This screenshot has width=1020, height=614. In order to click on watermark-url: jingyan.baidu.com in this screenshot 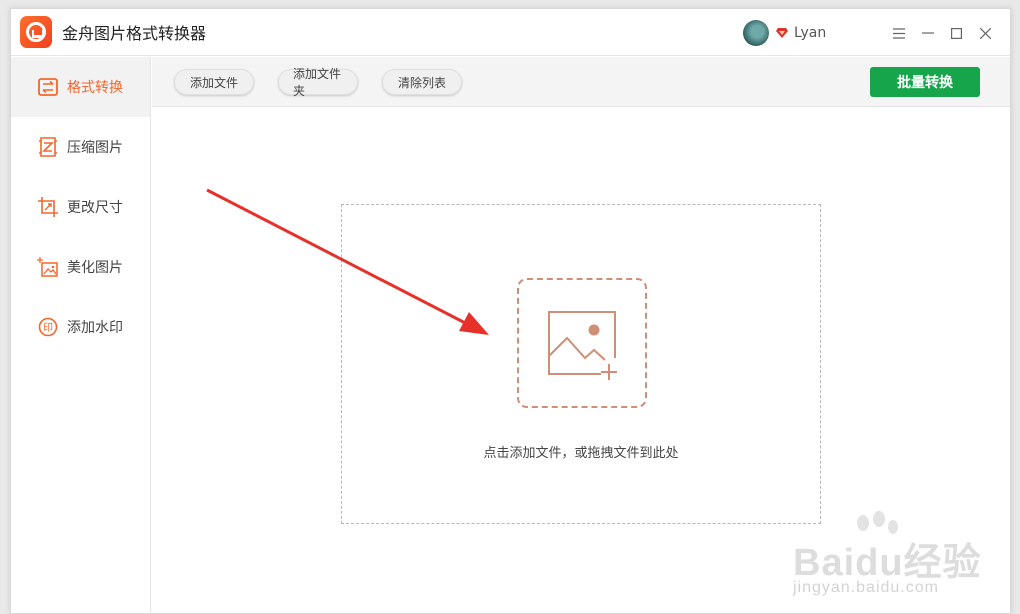, I will do `click(866, 587)`.